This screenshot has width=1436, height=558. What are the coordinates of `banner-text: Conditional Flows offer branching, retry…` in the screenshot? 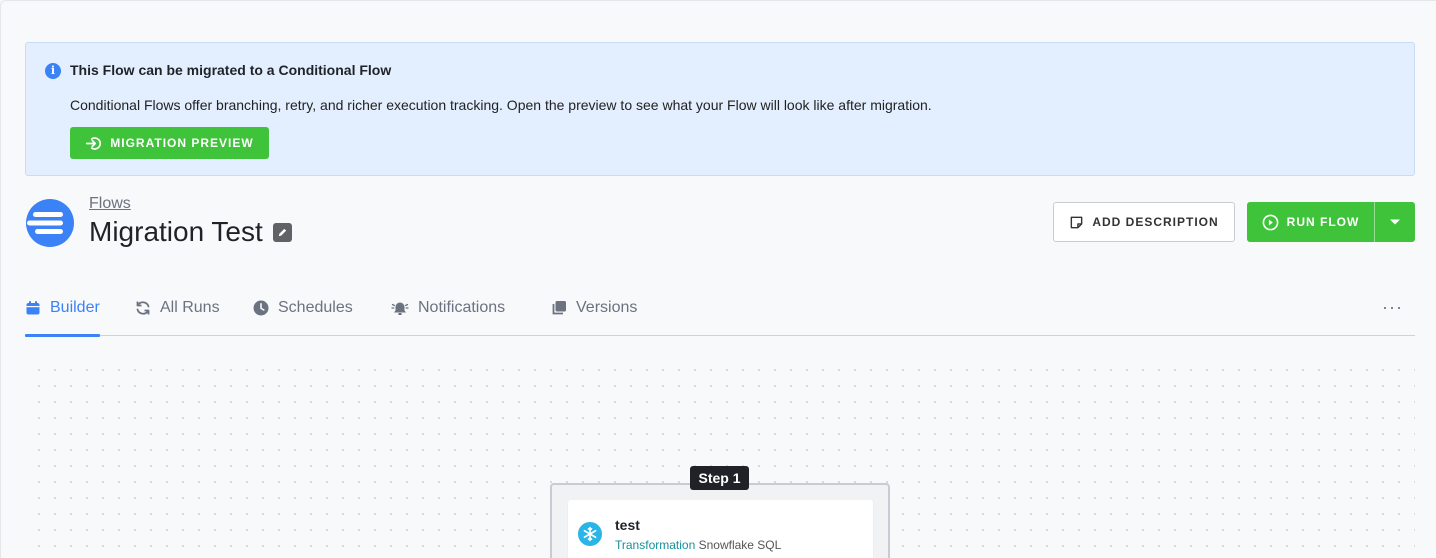 It's located at (501, 105).